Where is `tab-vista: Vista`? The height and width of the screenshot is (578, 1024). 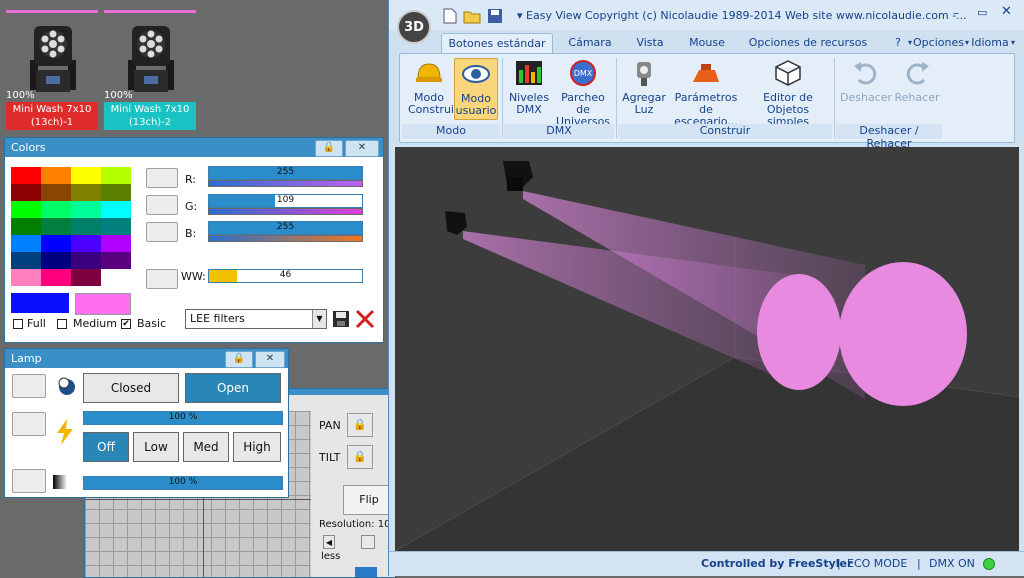 tab-vista: Vista is located at coordinates (650, 43).